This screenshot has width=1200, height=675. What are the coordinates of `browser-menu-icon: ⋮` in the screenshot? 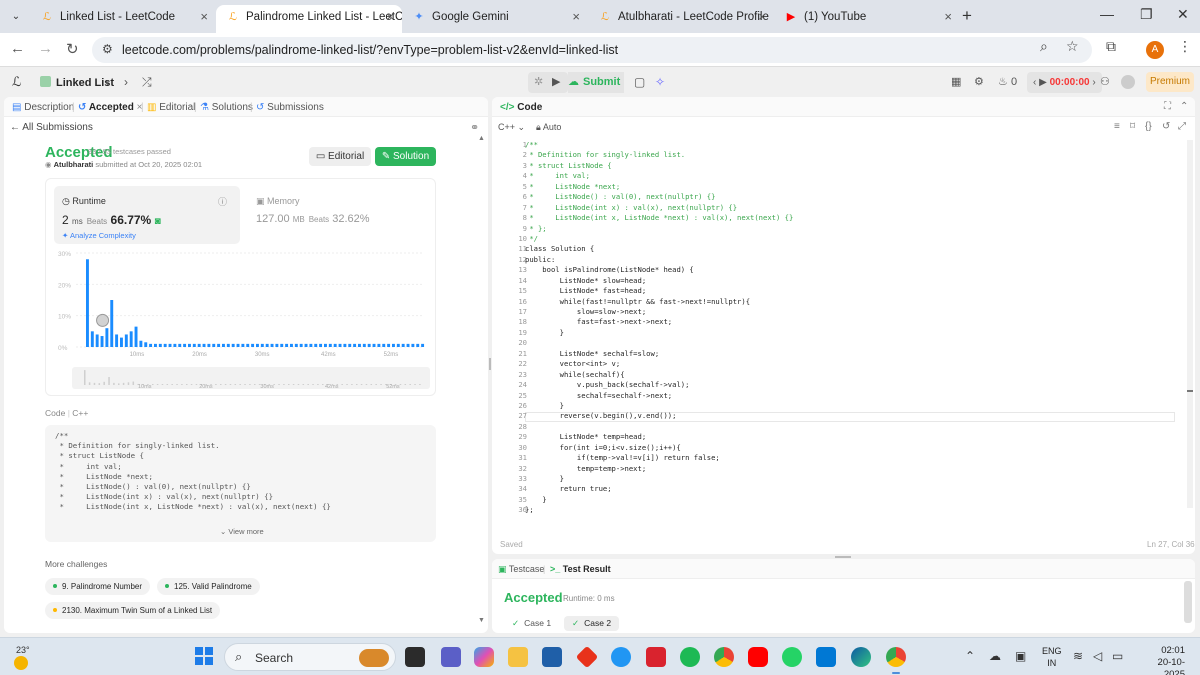 It's located at (1185, 46).